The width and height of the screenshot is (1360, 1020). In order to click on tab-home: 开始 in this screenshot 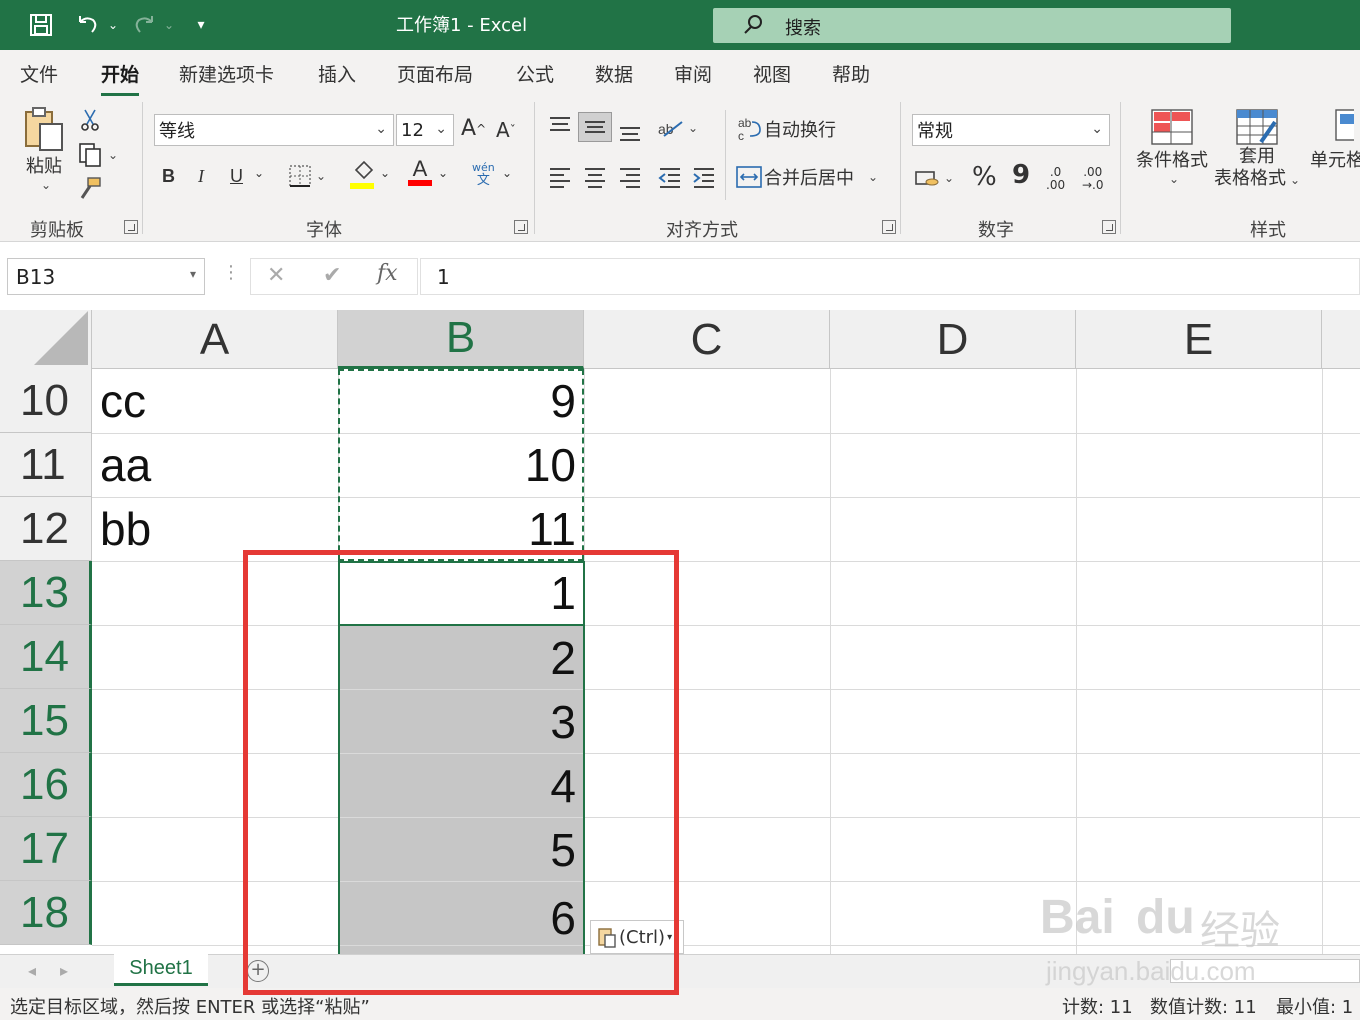, I will do `click(120, 78)`.